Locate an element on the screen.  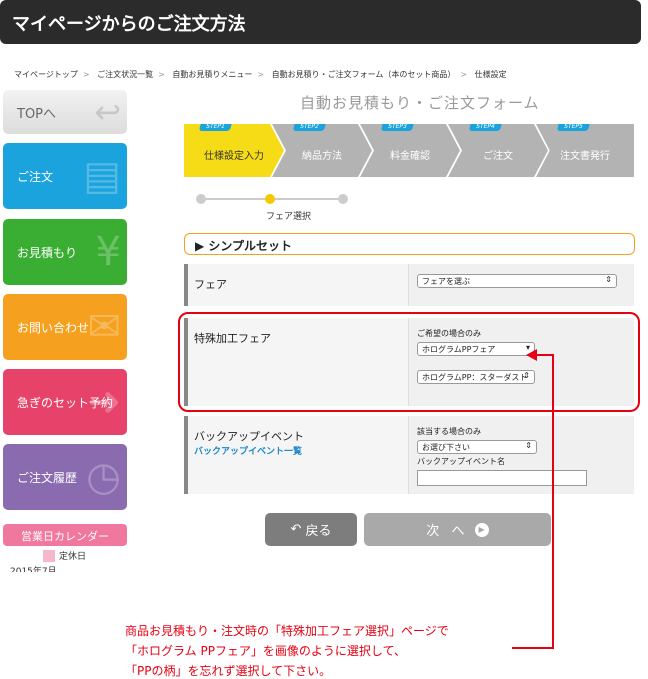
backup-event-name-input is located at coordinates (502, 478).